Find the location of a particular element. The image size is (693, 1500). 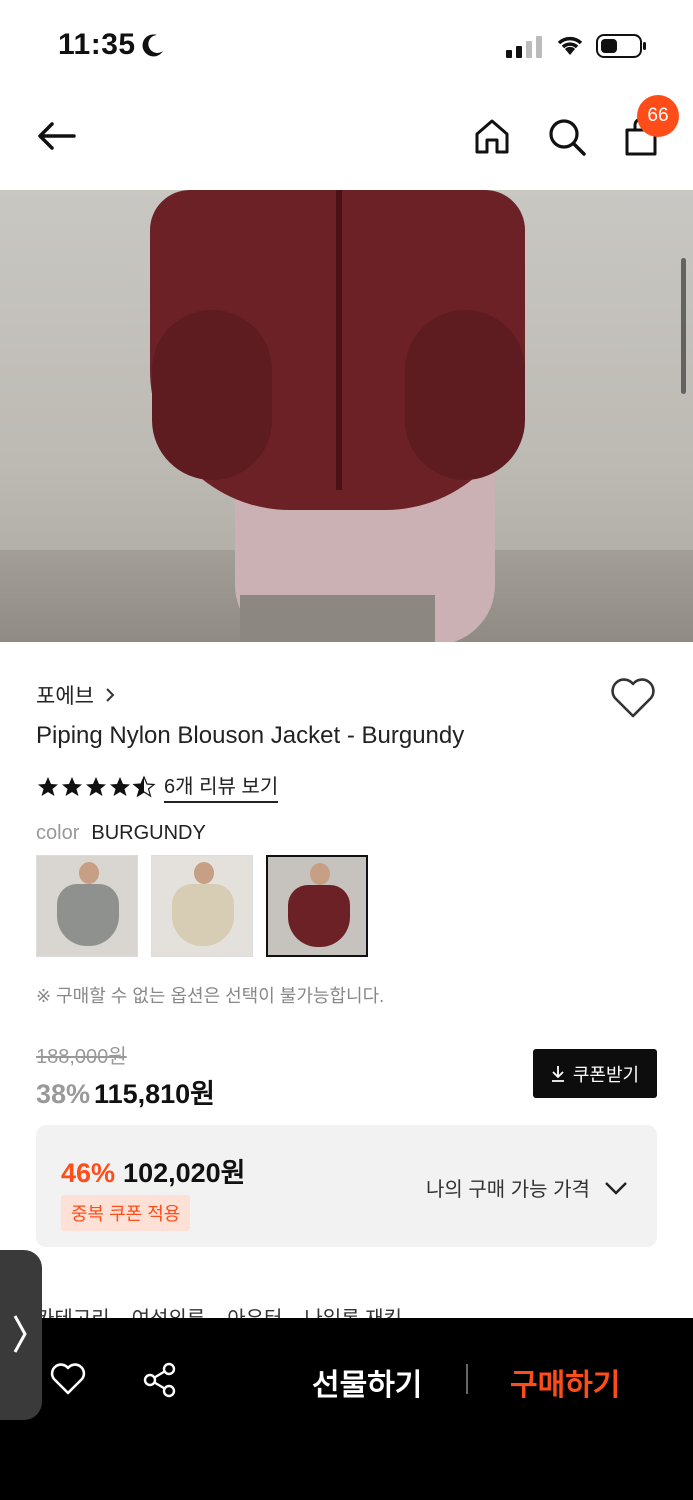

photo-zipper is located at coordinates (339, 340).